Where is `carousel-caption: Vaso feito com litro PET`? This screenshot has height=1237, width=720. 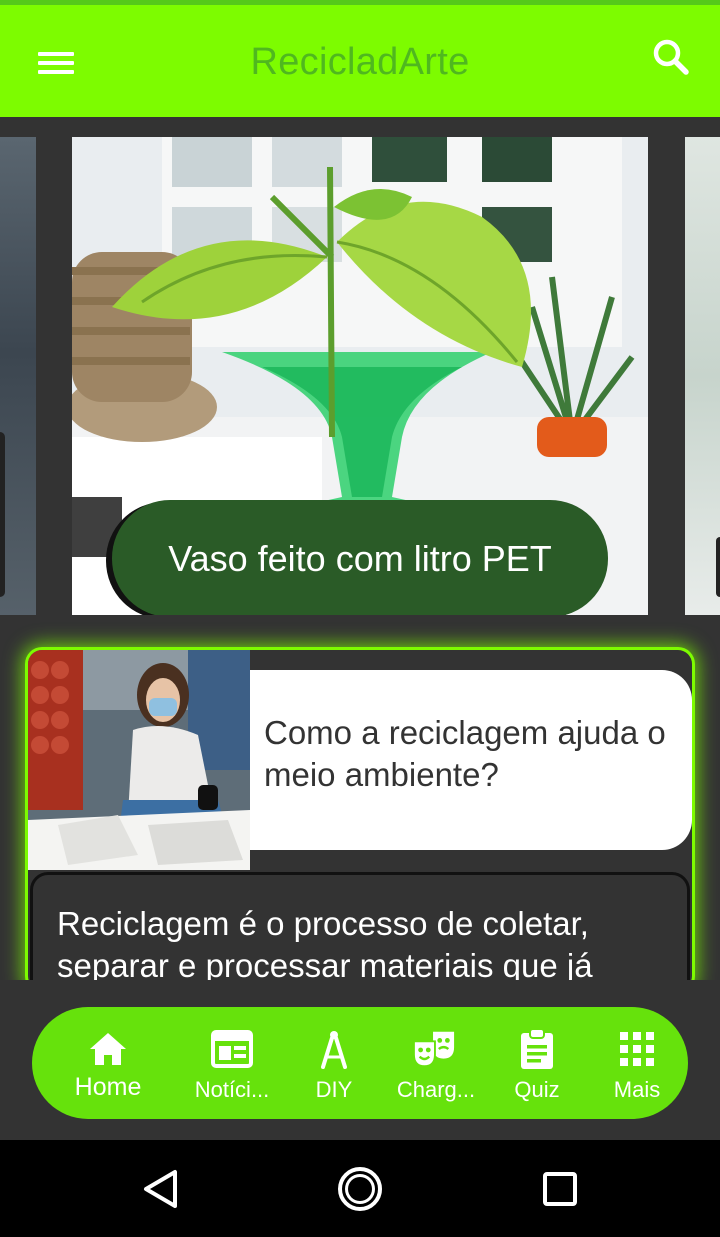 carousel-caption: Vaso feito com litro PET is located at coordinates (360, 558).